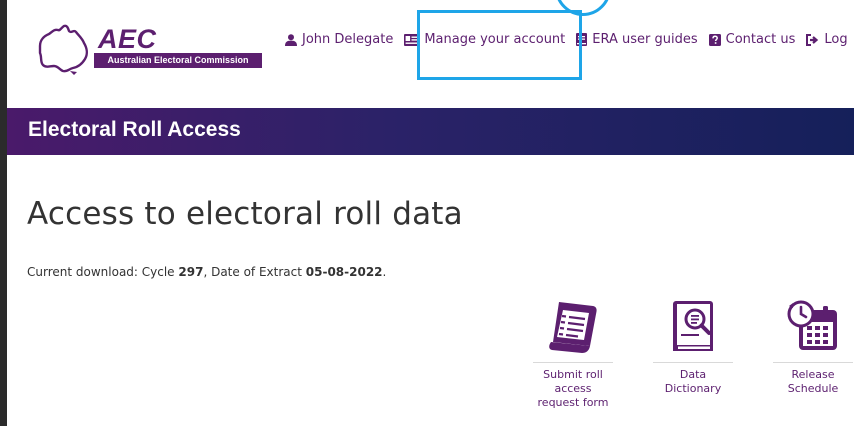 The height and width of the screenshot is (426, 854). I want to click on tile-release-schedule-label: Release Schedule, so click(813, 381).